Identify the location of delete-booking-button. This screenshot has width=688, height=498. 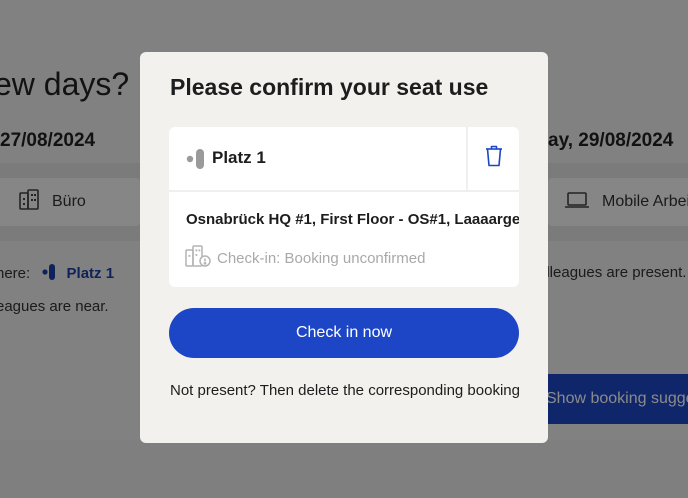
(493, 158).